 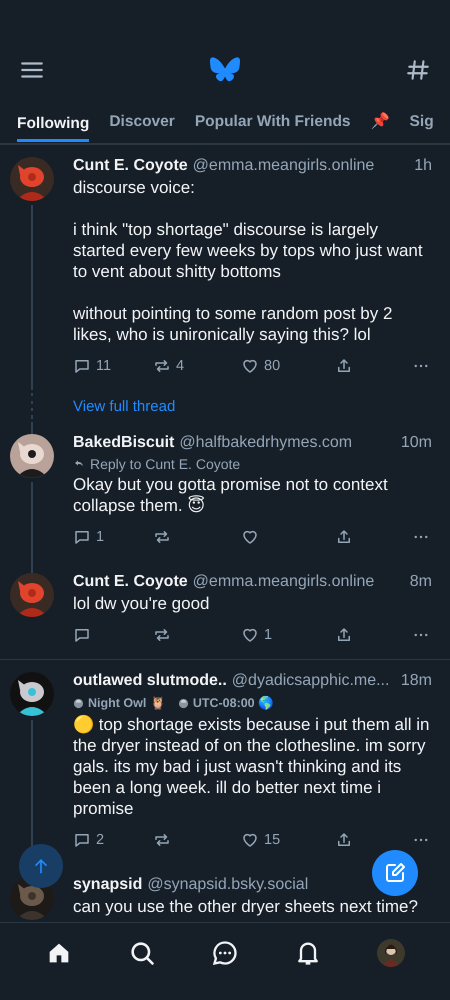 I want to click on profile-label: Night Owl 🦉, so click(x=127, y=703).